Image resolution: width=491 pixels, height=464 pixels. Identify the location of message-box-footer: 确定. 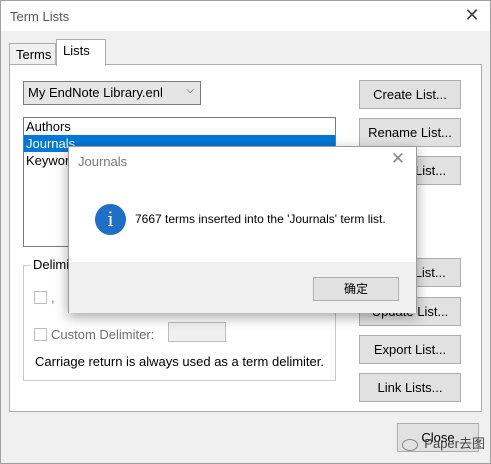
(242, 287).